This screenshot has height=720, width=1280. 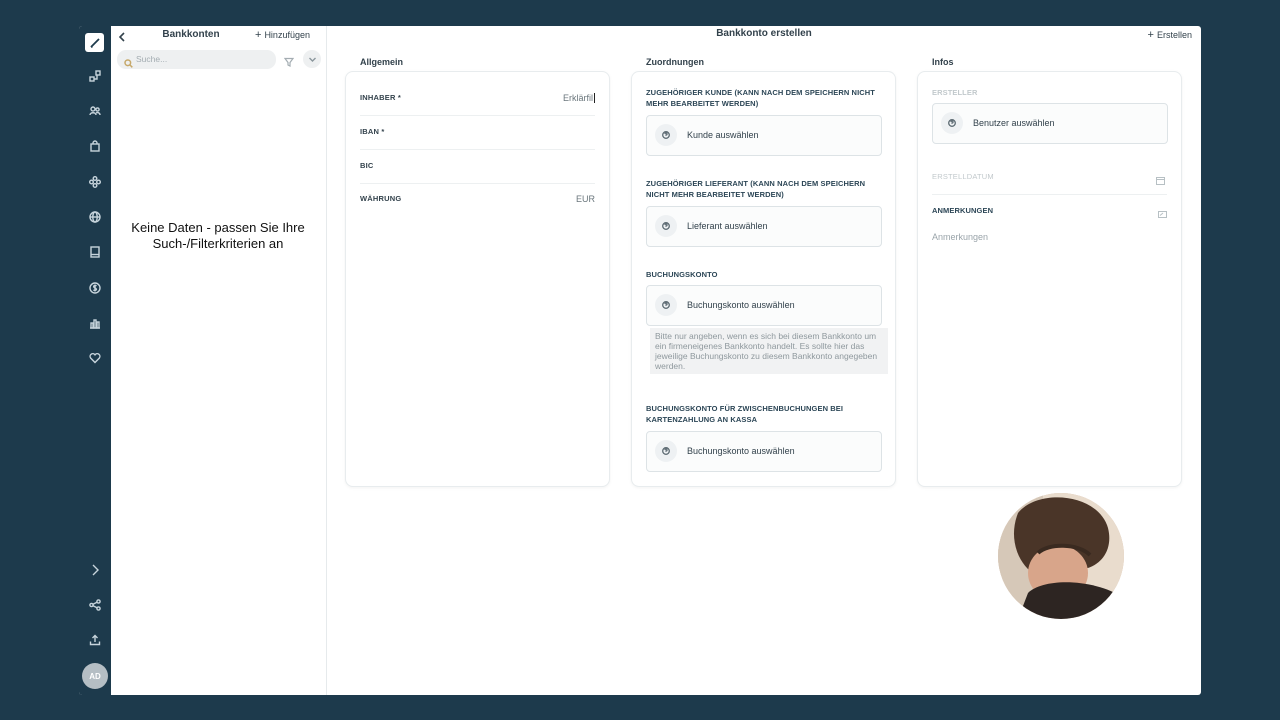 I want to click on kunde-select: Kunde auswählen, so click(x=764, y=135).